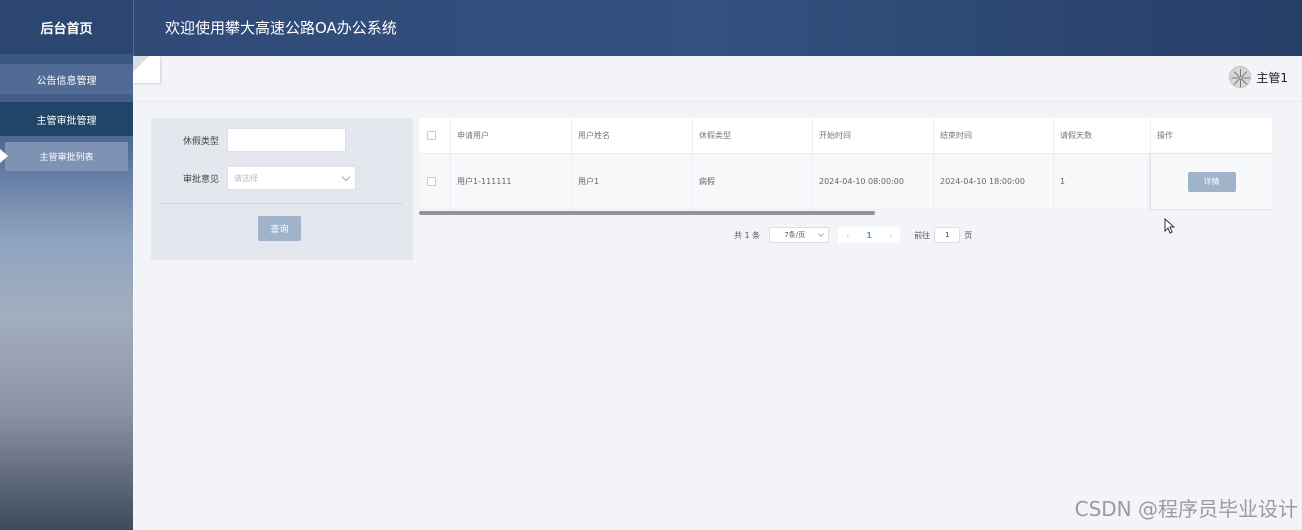 Image resolution: width=1302 pixels, height=530 pixels. Describe the element at coordinates (794, 235) in the screenshot. I see `page-size-value: 7条/页` at that location.